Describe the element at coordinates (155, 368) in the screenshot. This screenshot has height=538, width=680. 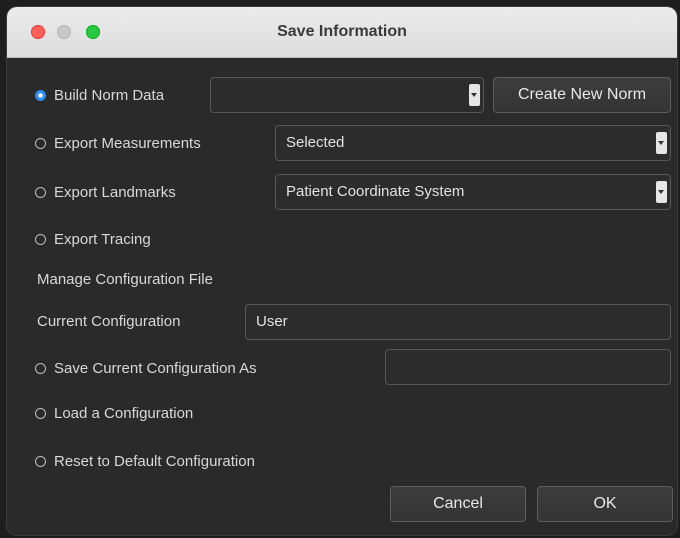
I see `save-configuration-as-label: Save Current Configuration As` at that location.